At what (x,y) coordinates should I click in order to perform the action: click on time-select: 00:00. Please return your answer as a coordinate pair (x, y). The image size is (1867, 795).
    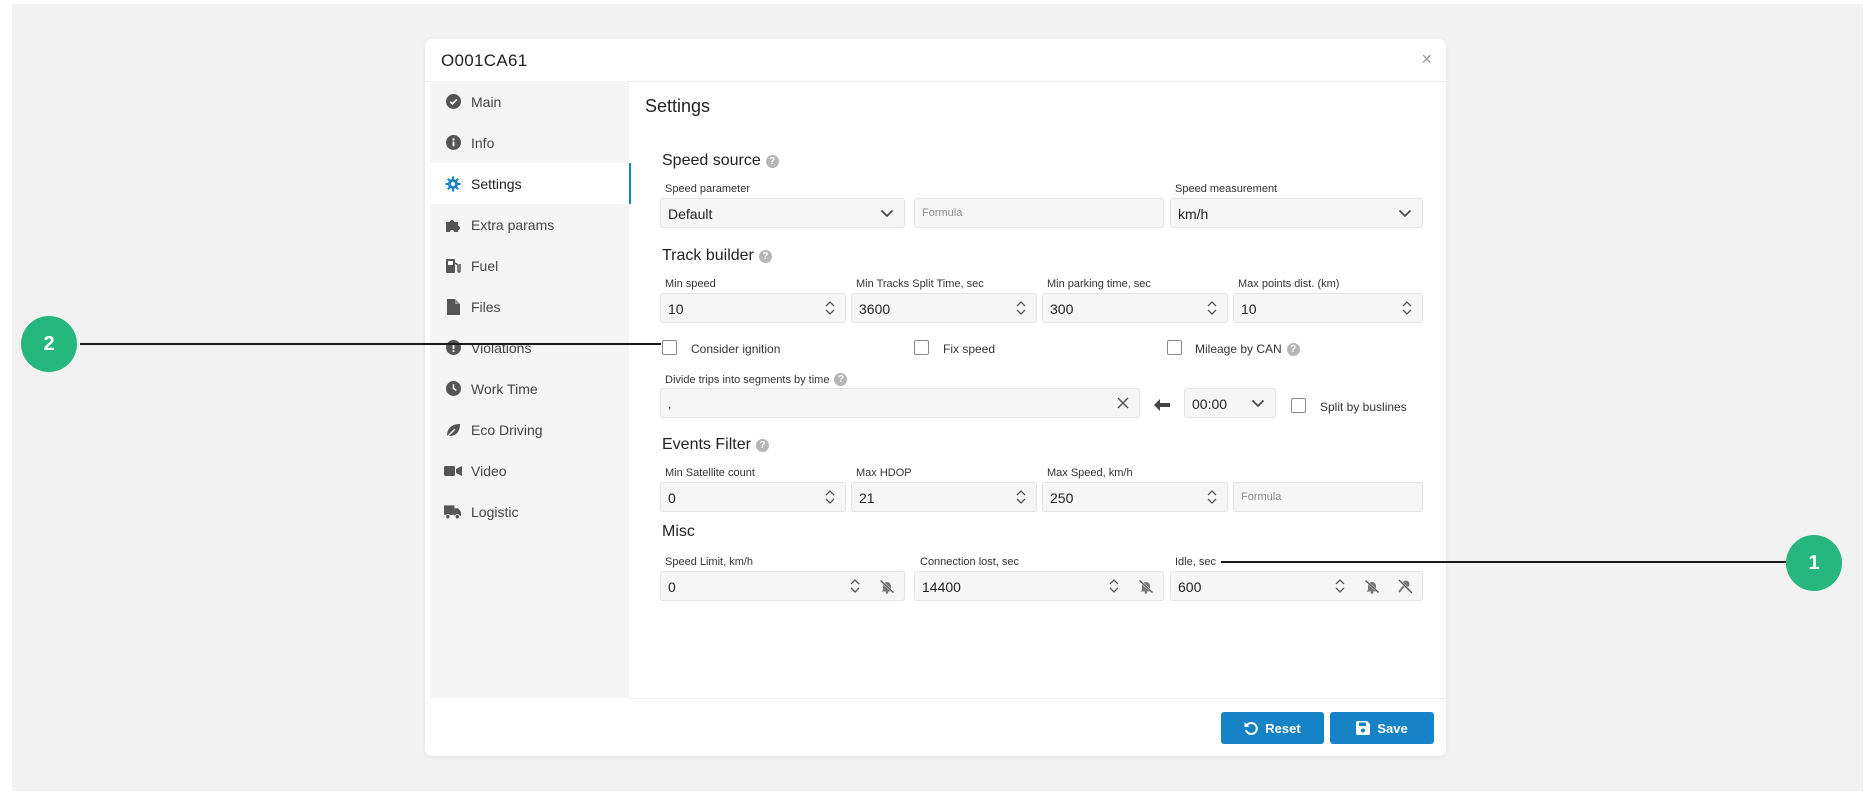
    Looking at the image, I should click on (1230, 403).